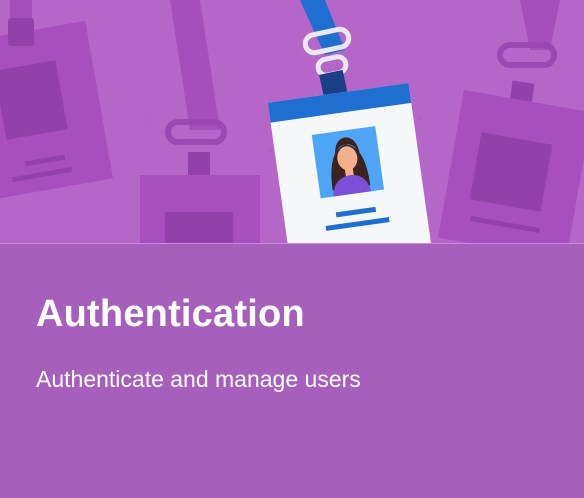 This screenshot has width=584, height=498. I want to click on card-title: Authentication, so click(170, 314).